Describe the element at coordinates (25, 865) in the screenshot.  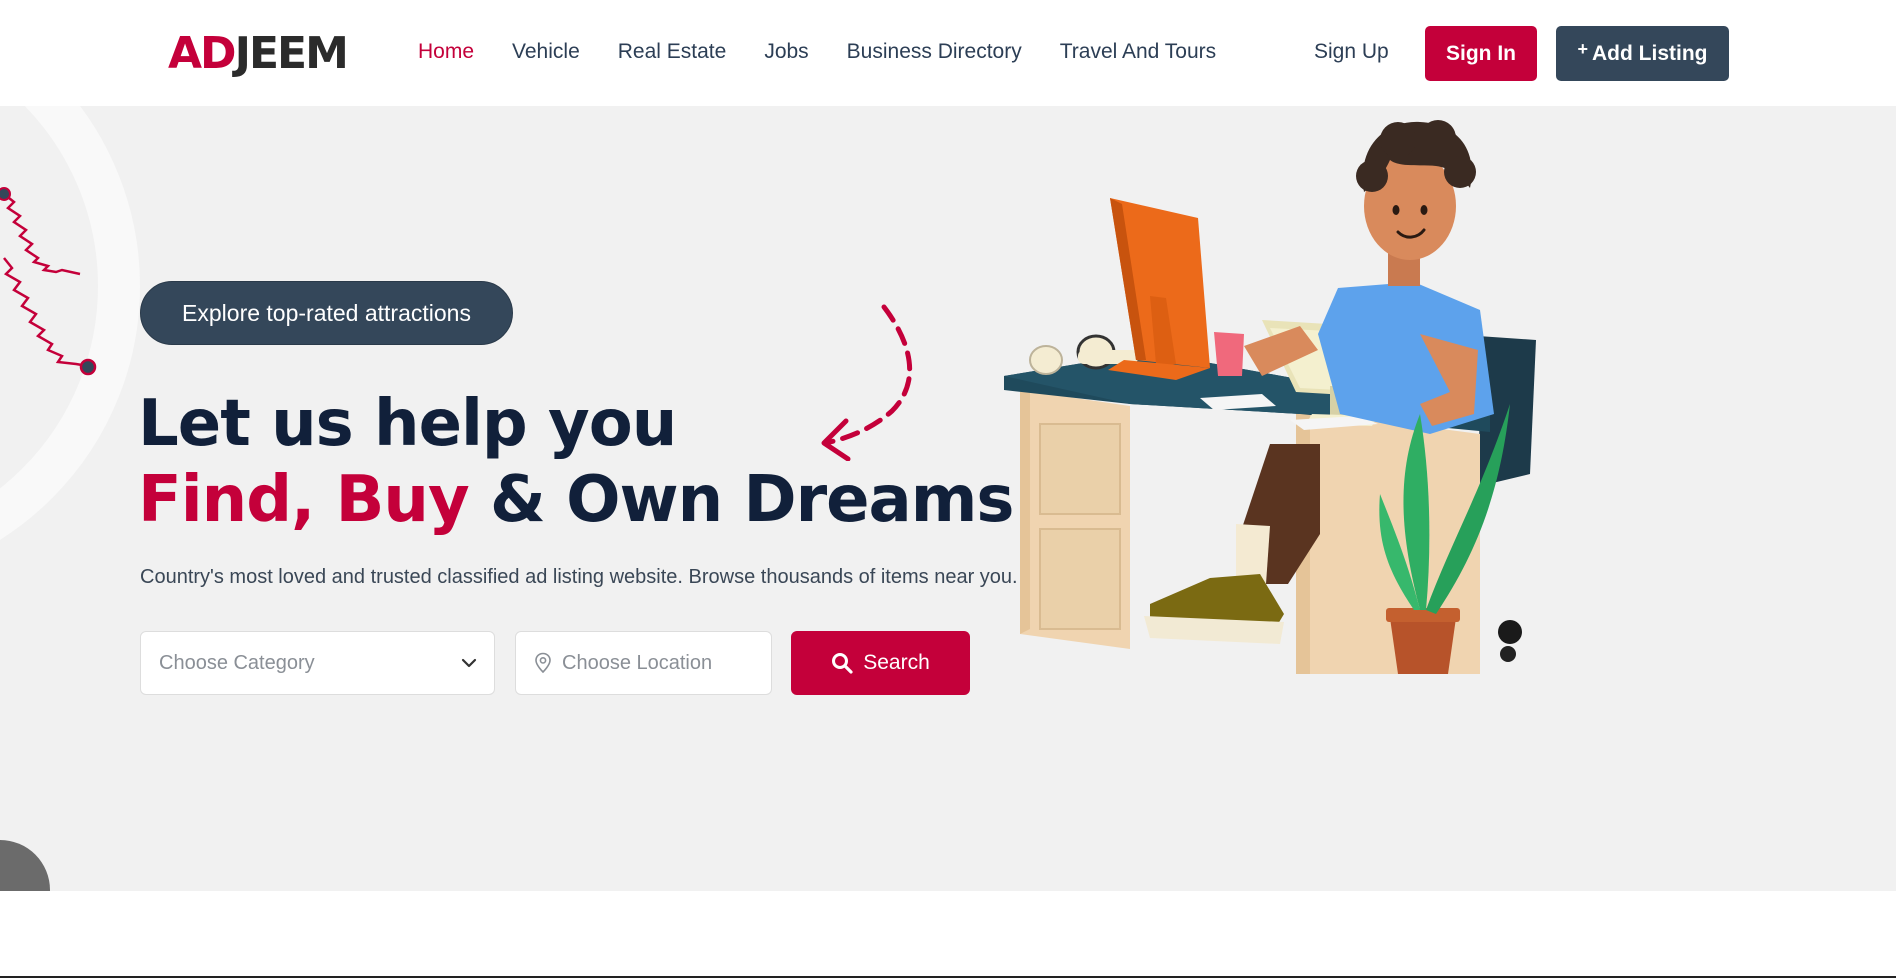
I see `decorative-ball` at that location.